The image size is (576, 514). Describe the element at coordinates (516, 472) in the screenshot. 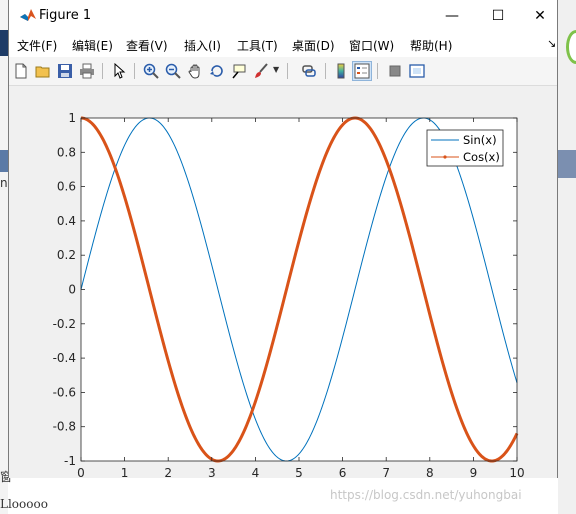

I see `x-tick-label: 10` at that location.